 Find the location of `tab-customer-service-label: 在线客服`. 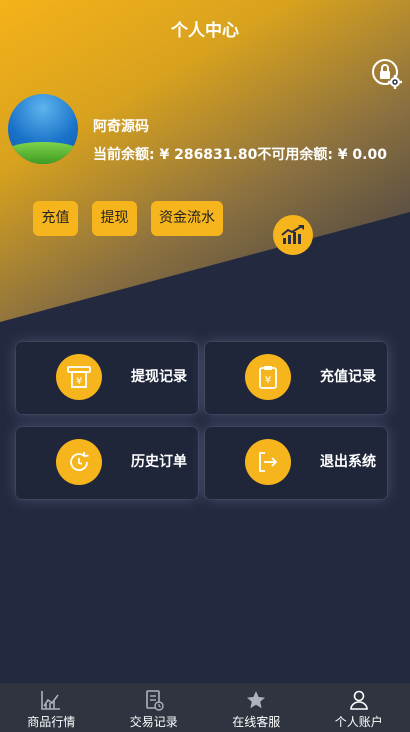

tab-customer-service-label: 在线客服 is located at coordinates (256, 722).